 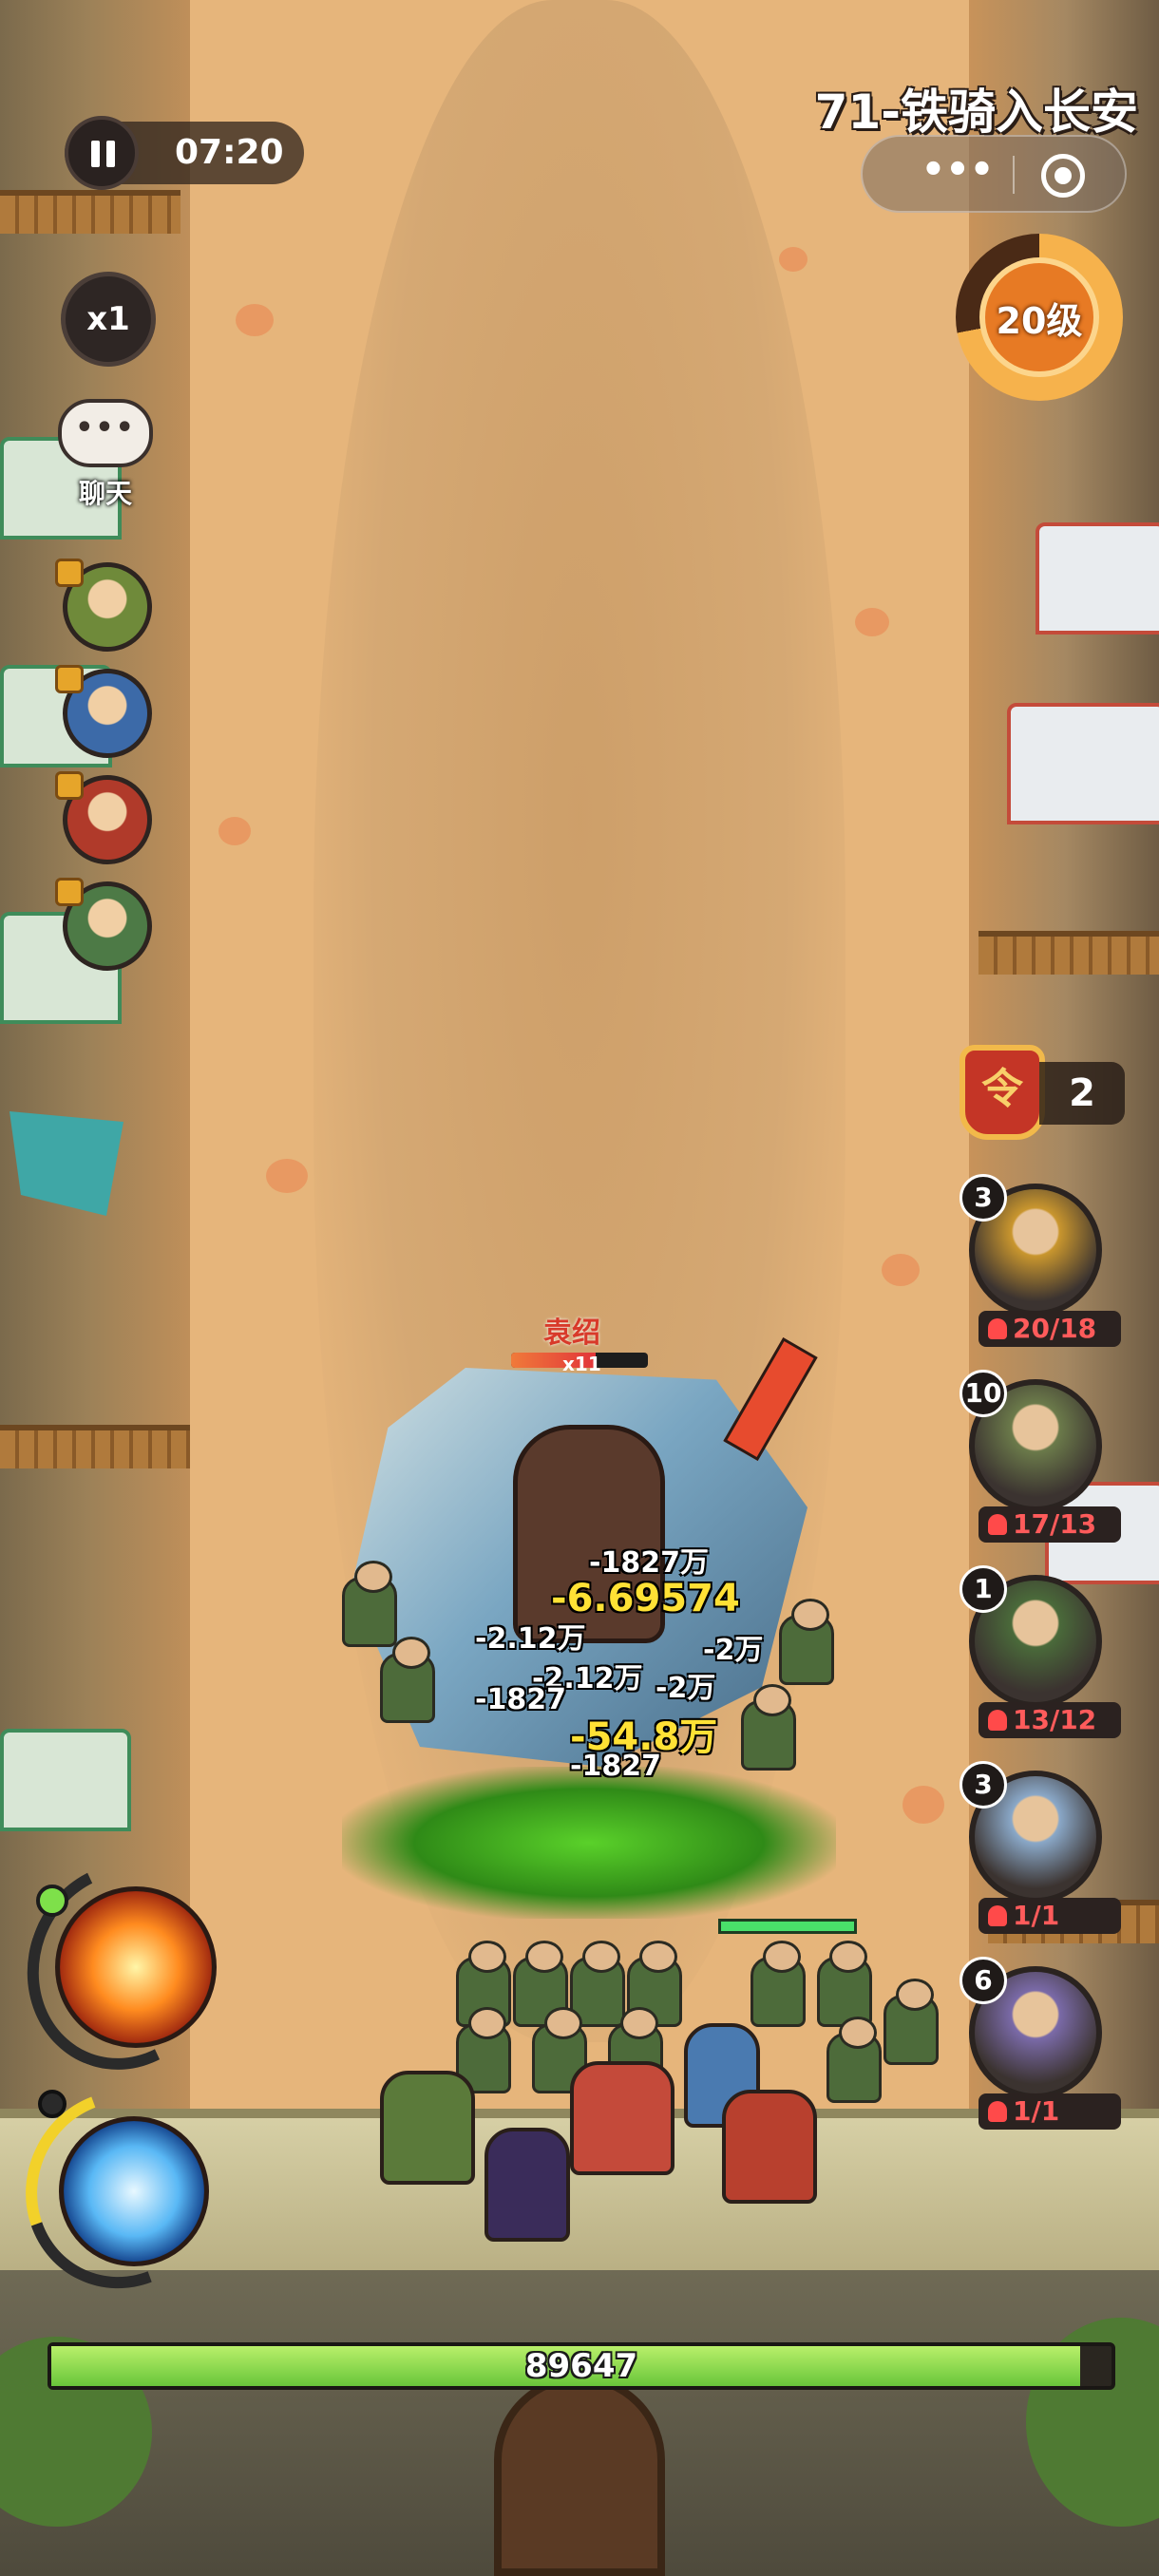 I want to click on chat-bubble-icon: •••, so click(x=105, y=433).